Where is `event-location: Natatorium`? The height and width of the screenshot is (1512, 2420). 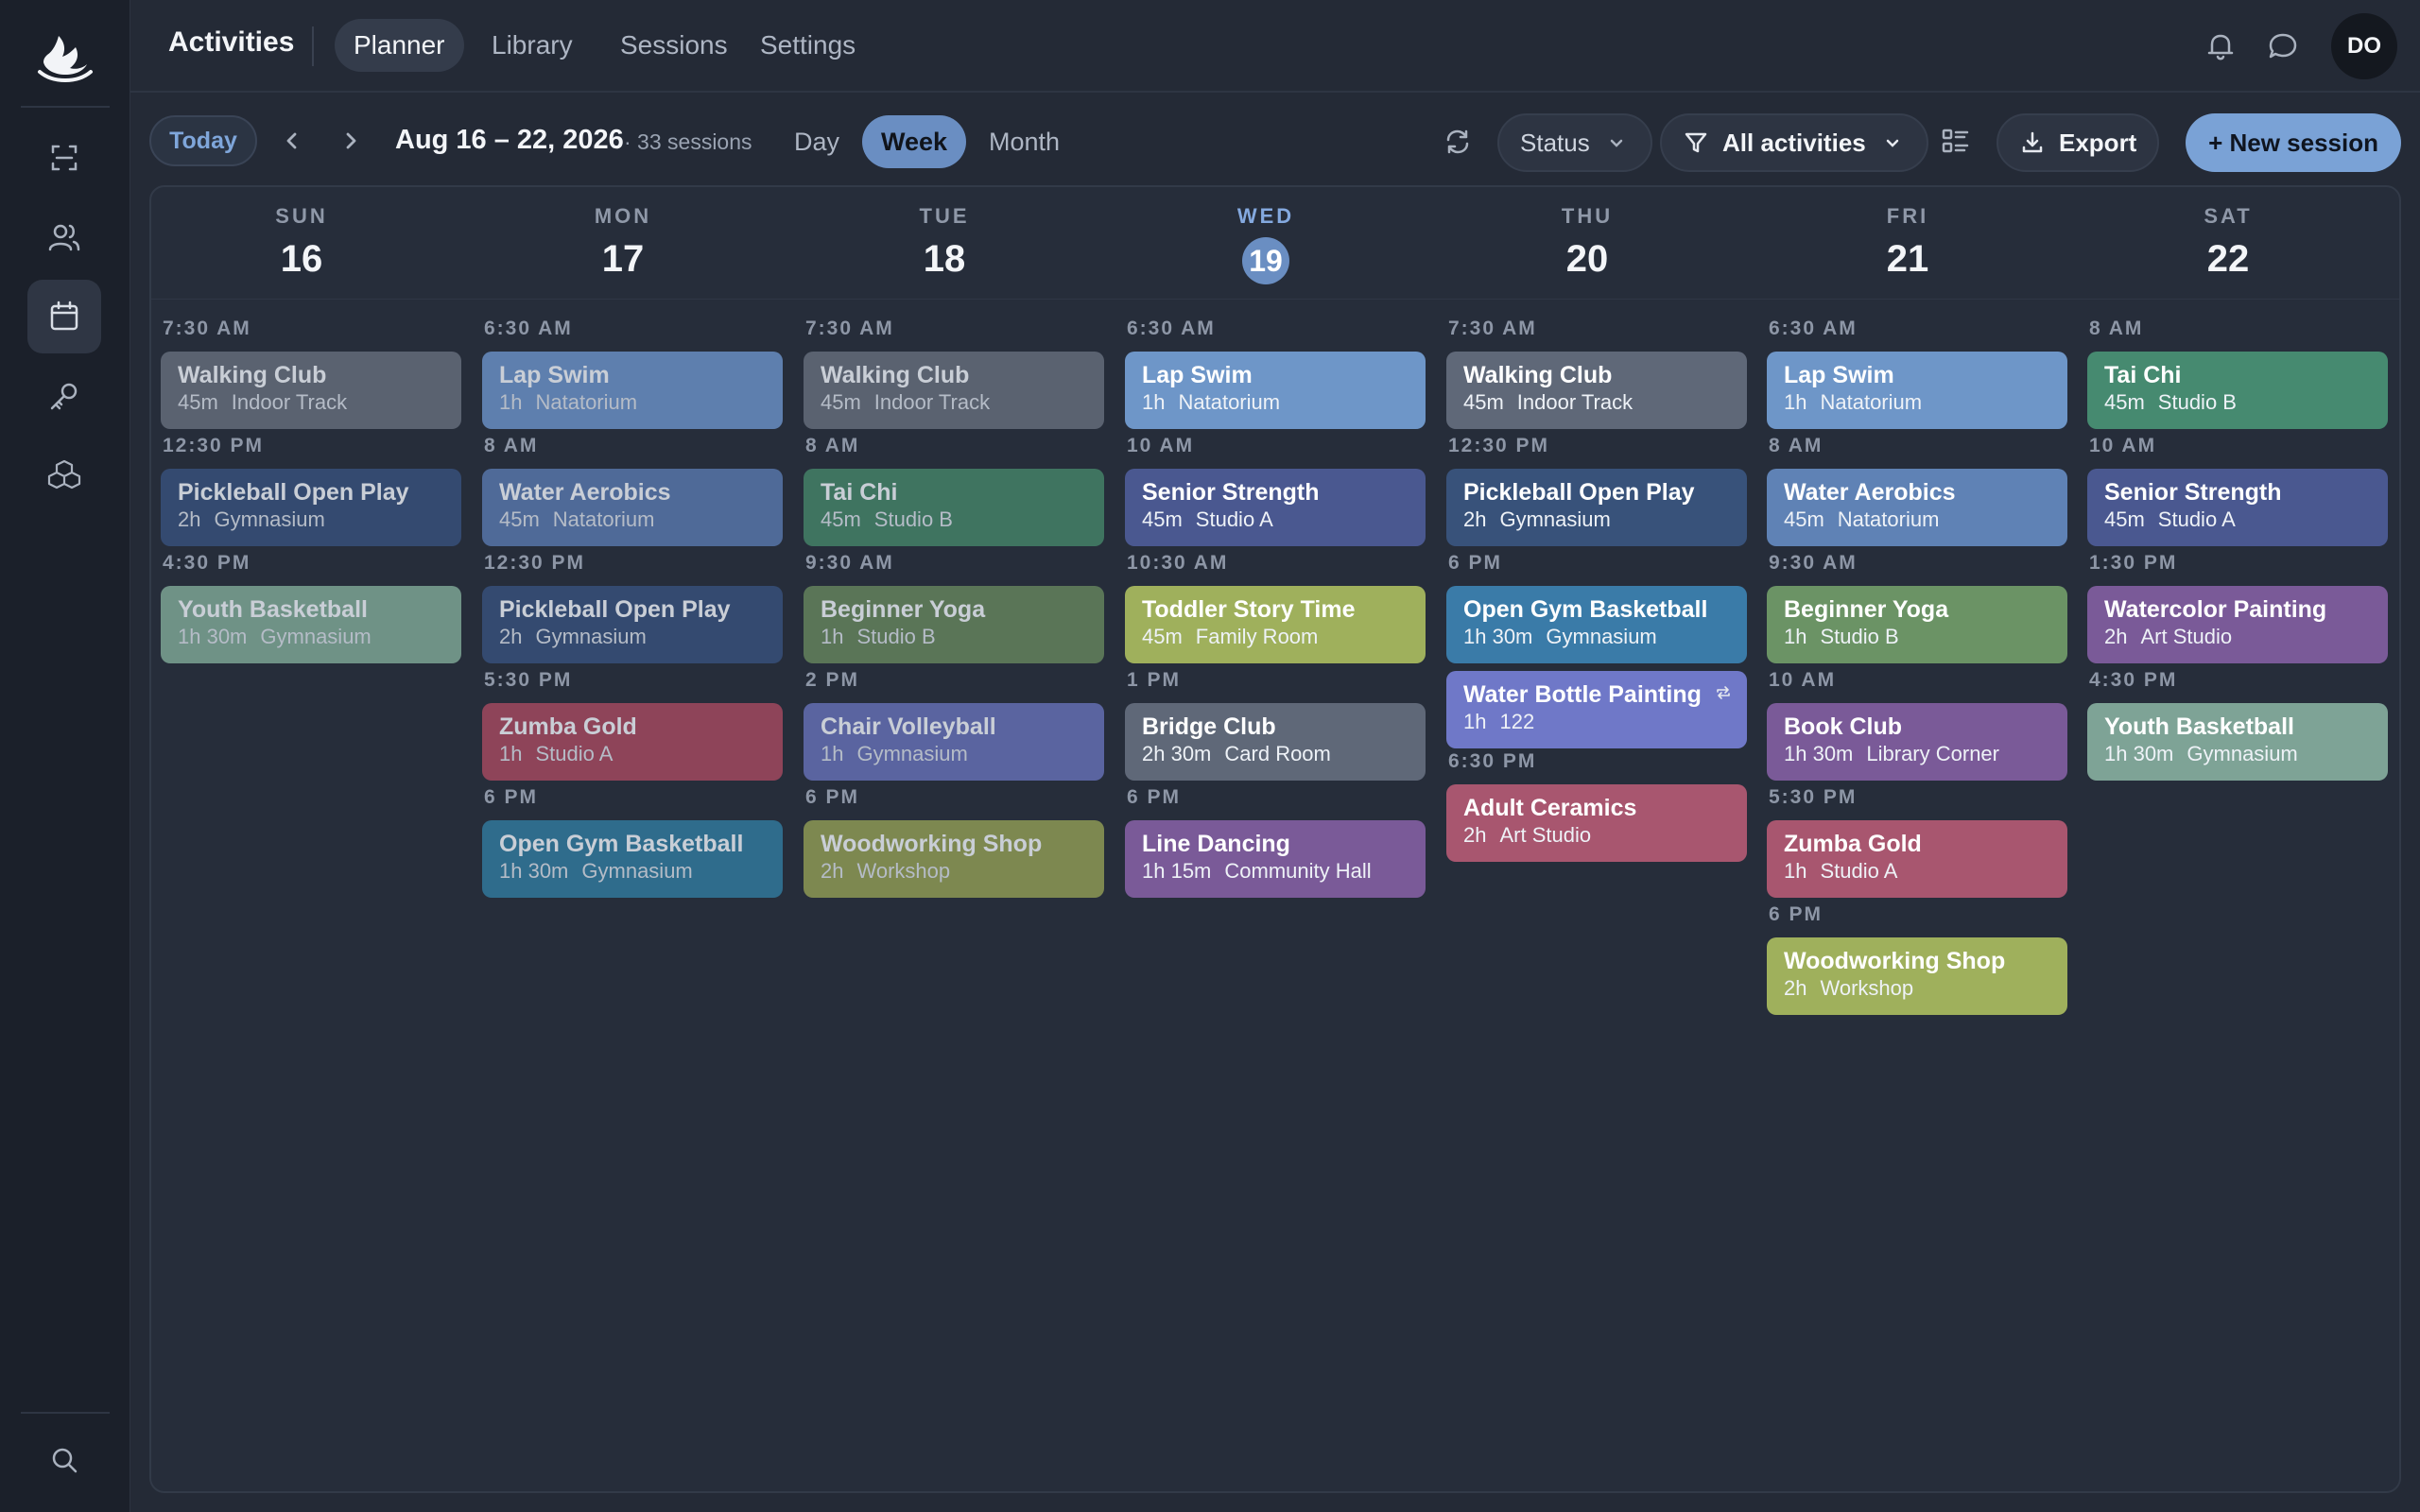
event-location: Natatorium is located at coordinates (1888, 519).